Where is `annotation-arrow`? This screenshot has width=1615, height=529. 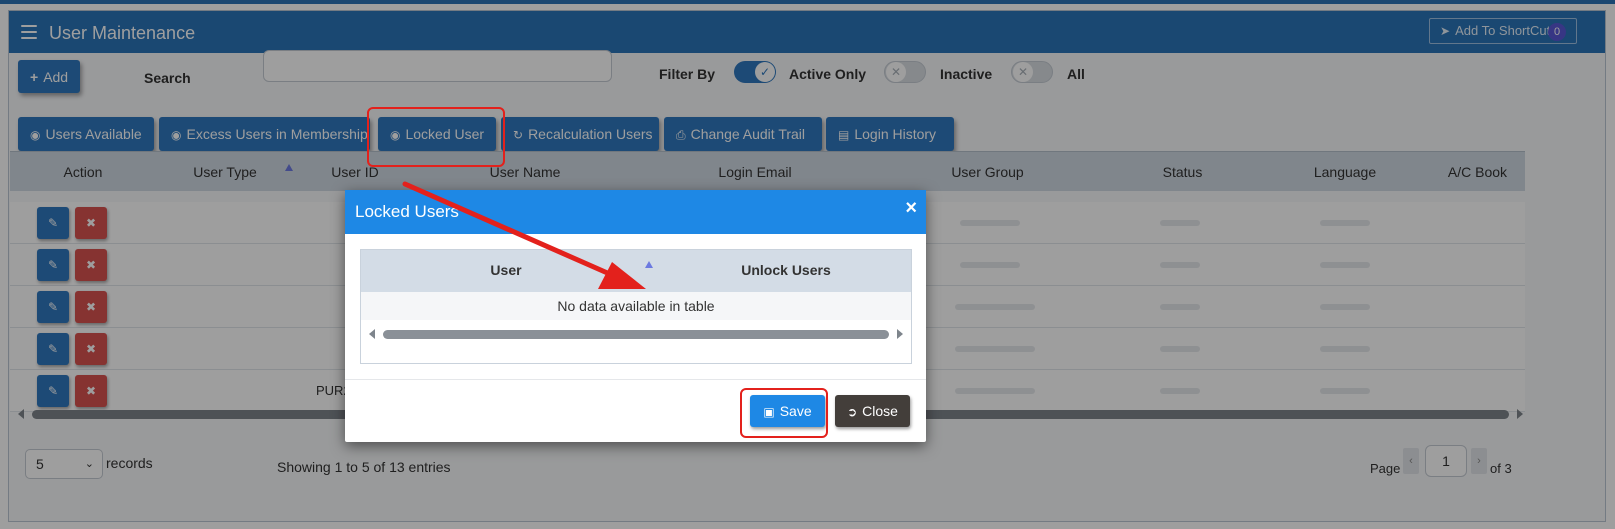 annotation-arrow is located at coordinates (524, 235).